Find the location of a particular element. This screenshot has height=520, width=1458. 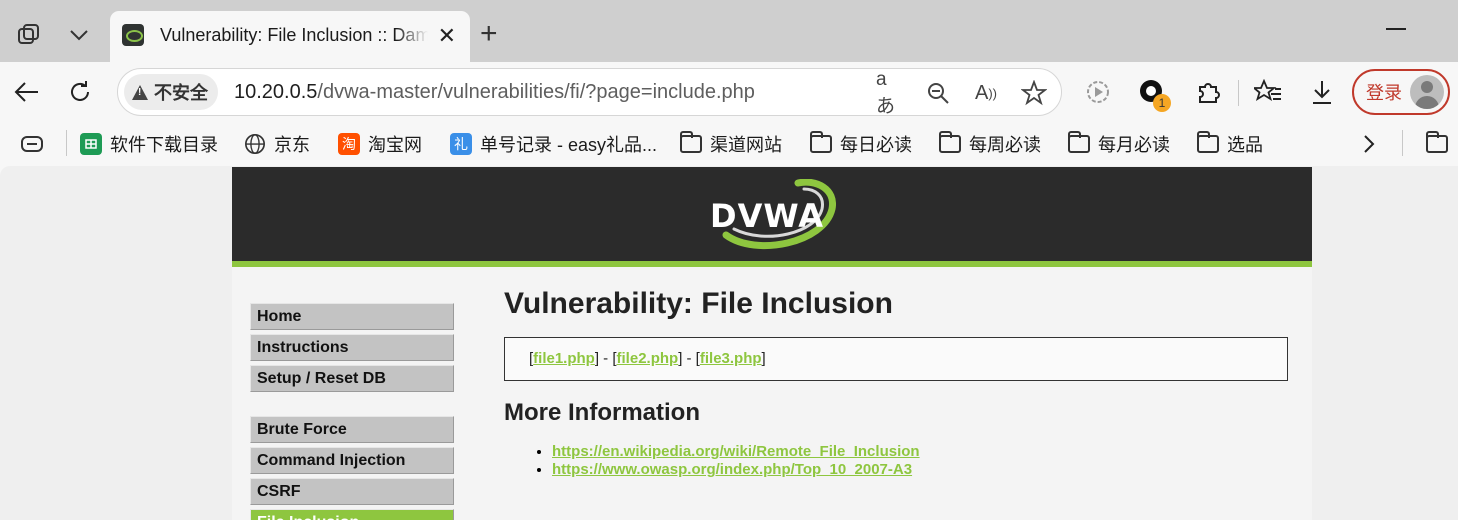

bookmark-folder-monthly: 每月必读 is located at coordinates (1119, 144).